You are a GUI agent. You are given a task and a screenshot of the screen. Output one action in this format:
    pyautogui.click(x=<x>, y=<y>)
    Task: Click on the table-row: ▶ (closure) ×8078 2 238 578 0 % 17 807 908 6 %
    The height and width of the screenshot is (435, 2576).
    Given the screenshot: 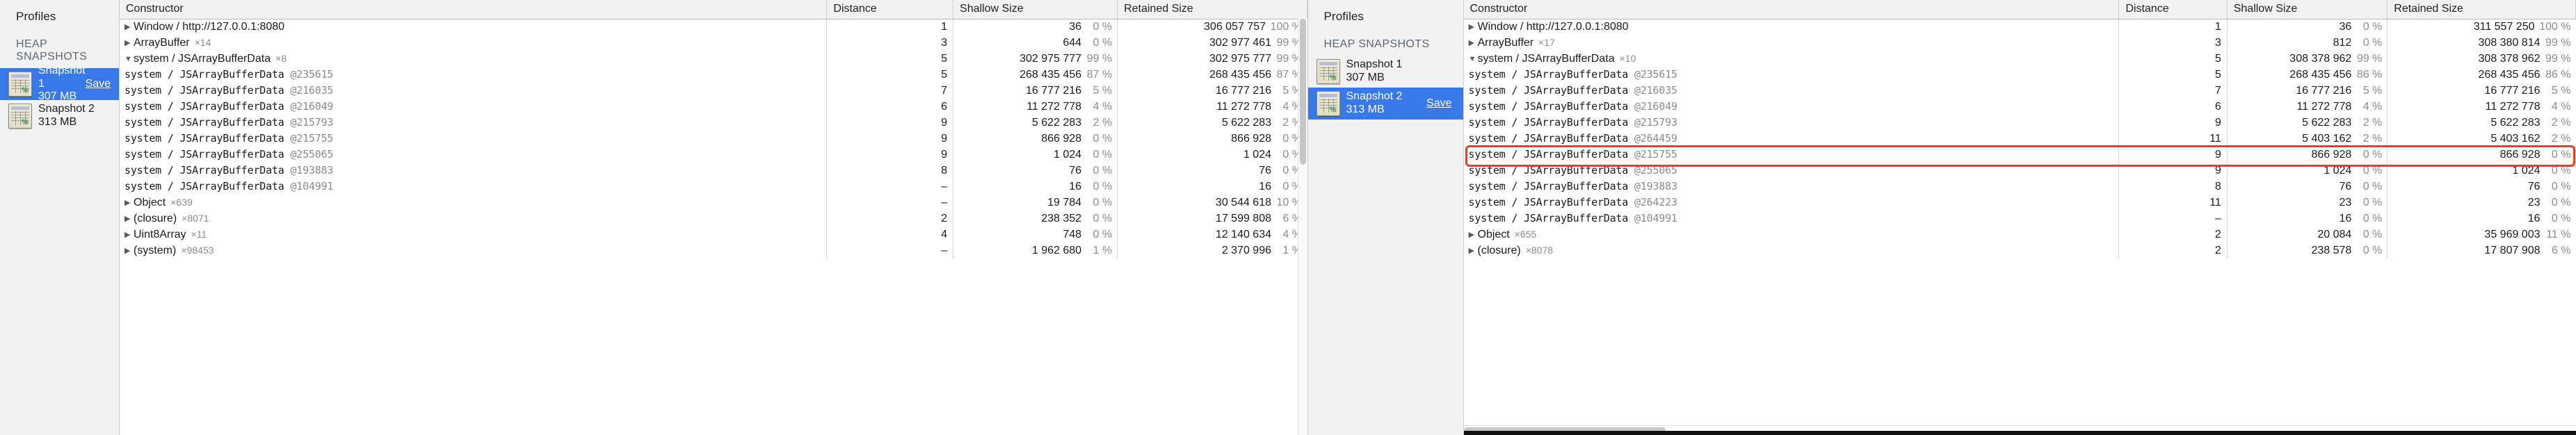 What is the action you would take?
    pyautogui.click(x=2019, y=250)
    